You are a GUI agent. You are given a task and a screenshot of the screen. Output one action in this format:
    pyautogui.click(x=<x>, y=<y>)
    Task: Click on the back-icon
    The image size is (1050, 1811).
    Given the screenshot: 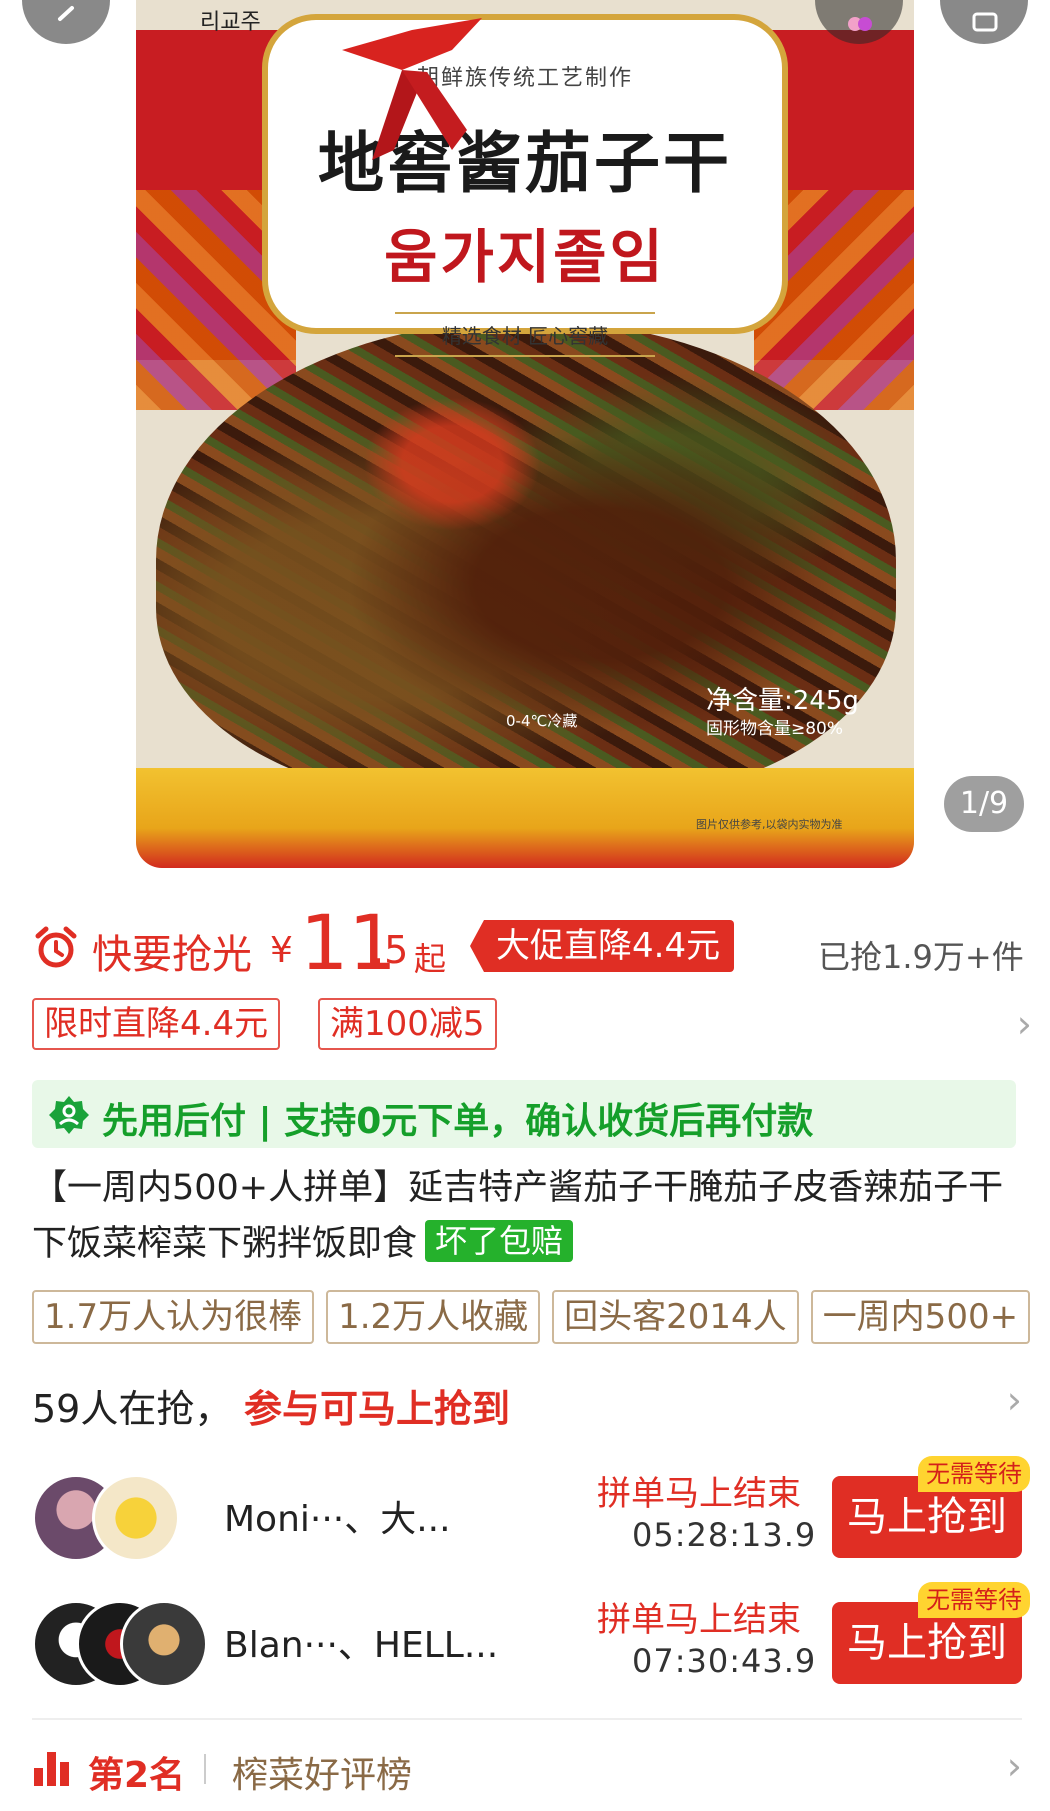 What is the action you would take?
    pyautogui.click(x=66, y=13)
    